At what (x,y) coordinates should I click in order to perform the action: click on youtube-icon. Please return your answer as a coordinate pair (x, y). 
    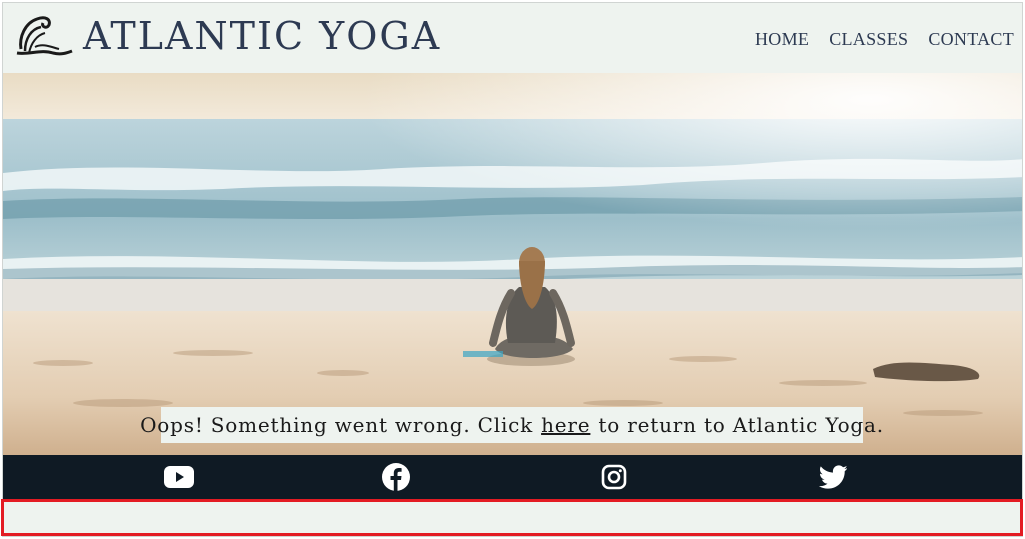
    Looking at the image, I should click on (179, 477).